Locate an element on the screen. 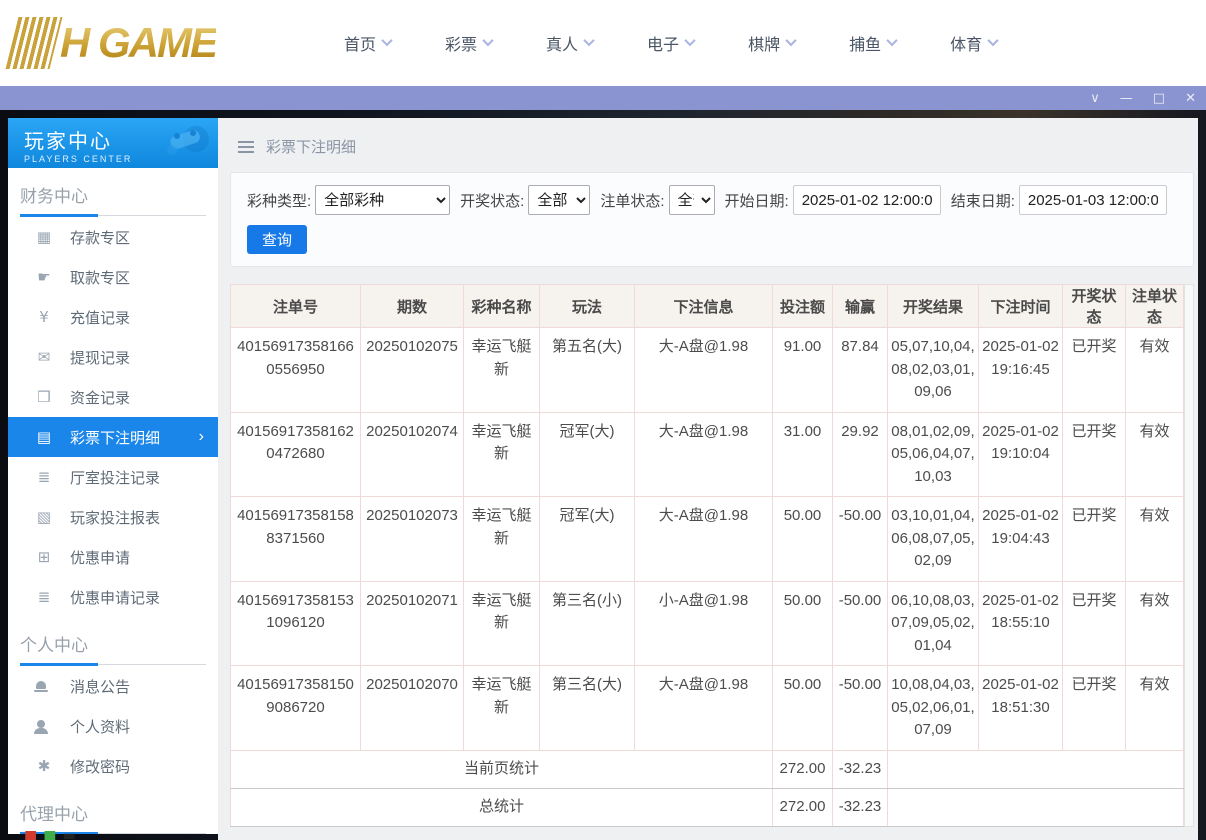 This screenshot has width=1206, height=840. nav-item-lottery: 彩票 is located at coordinates (469, 43).